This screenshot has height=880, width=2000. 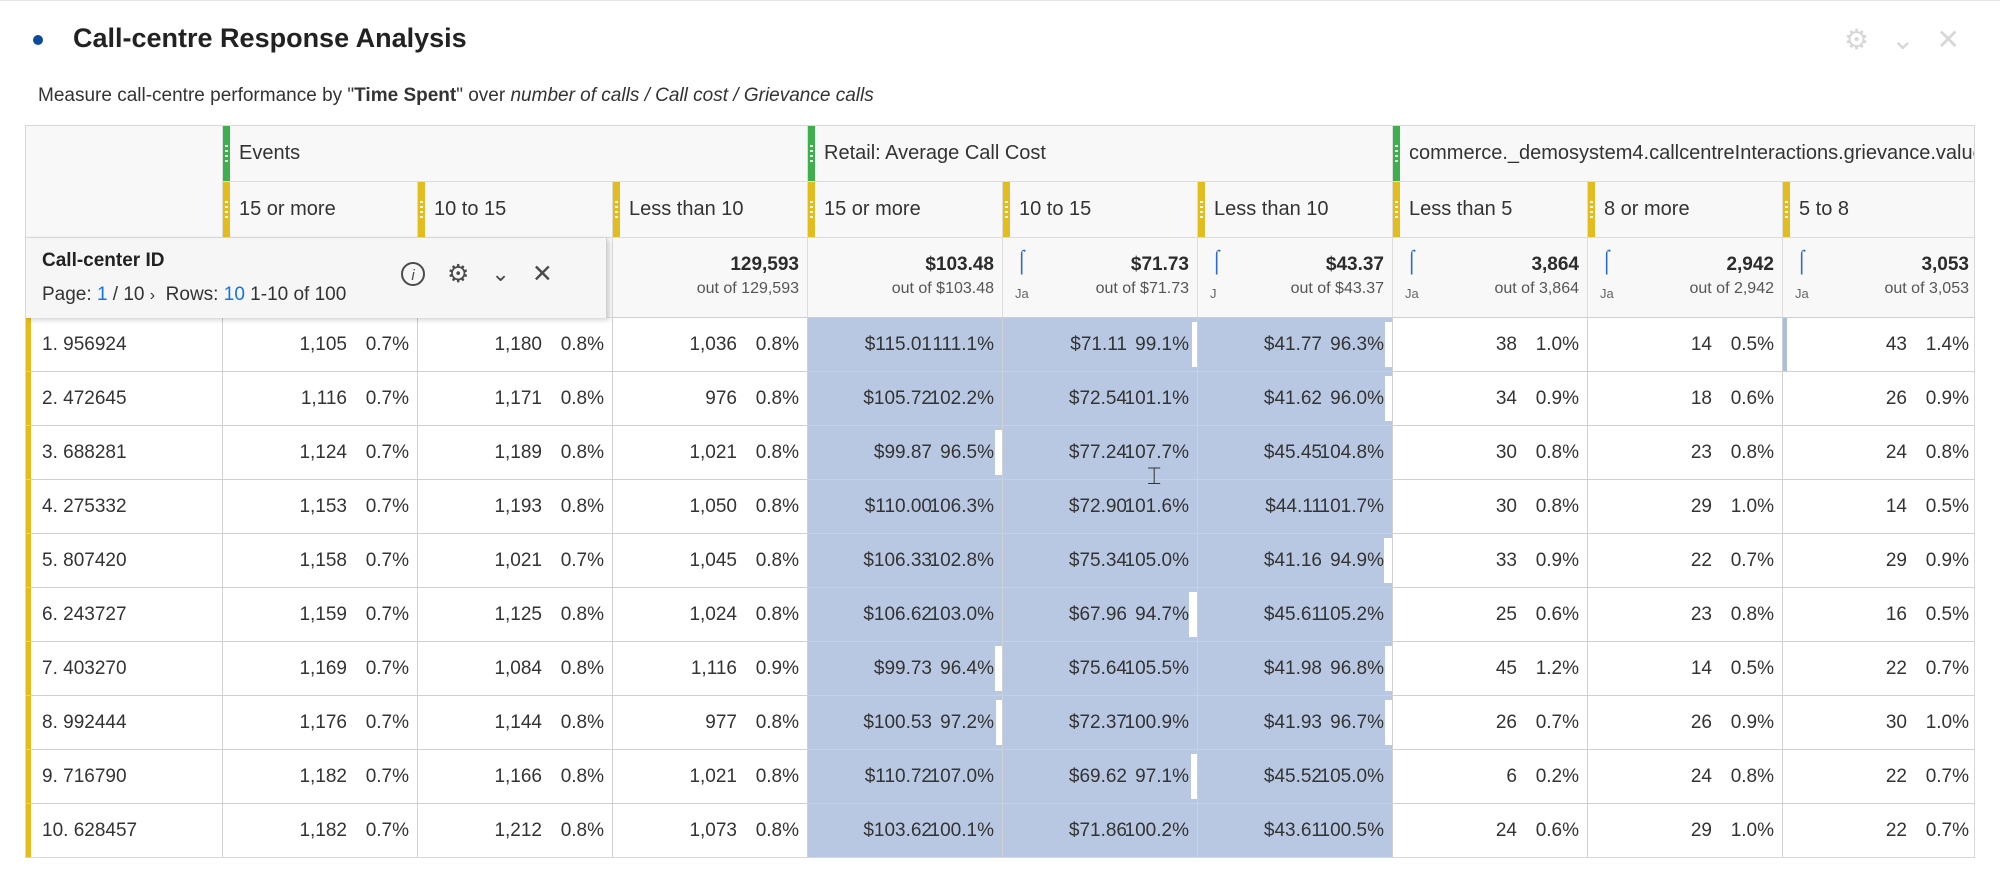 I want to click on table-cell: $72.37 100.9%, so click(x=1100, y=723).